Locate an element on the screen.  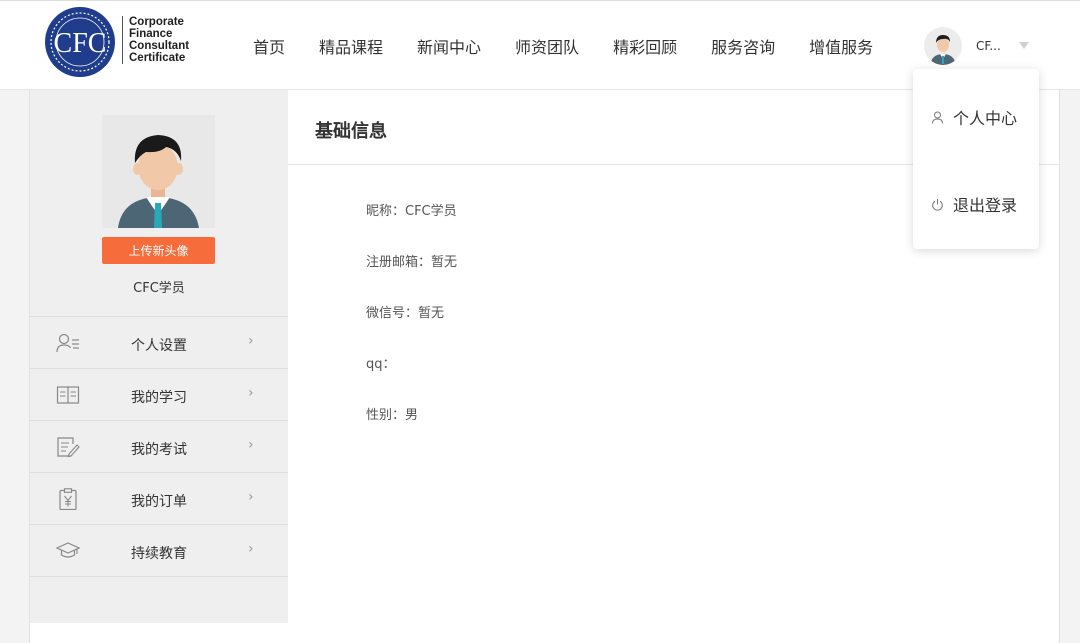
cfc-seal-icon: CFC is located at coordinates (80, 42).